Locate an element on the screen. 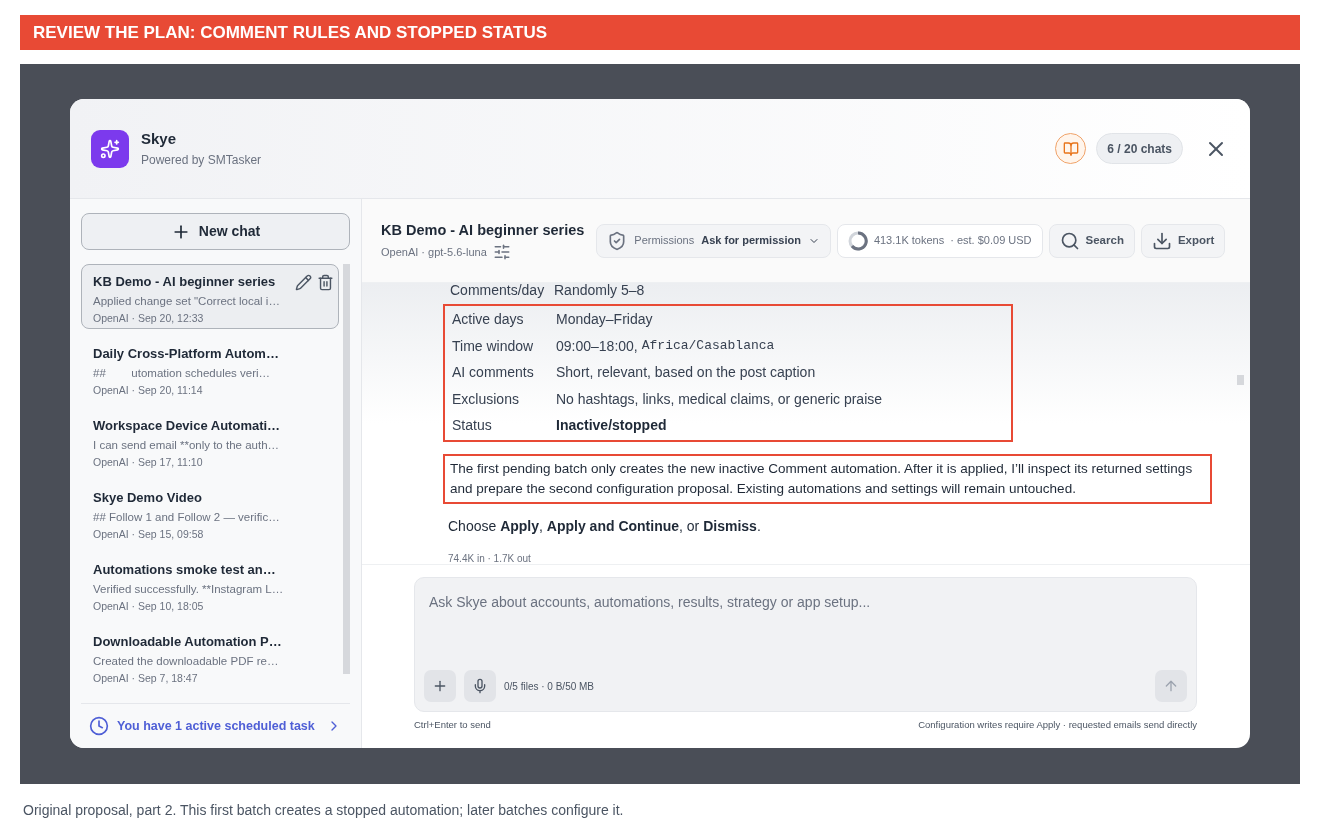 The width and height of the screenshot is (1320, 836). apply-hint: Configuration writes require Apply · requested emails send directly is located at coordinates (1057, 725).